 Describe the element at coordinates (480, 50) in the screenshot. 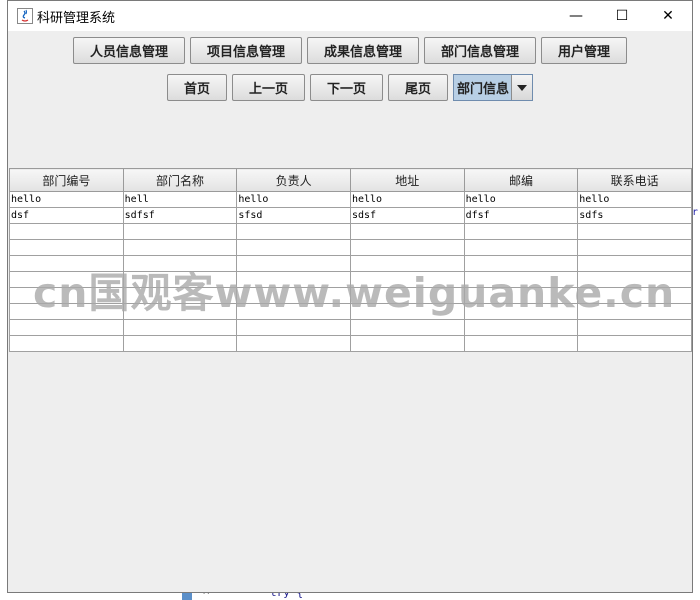

I see `department-management-button: 部门信息管理` at that location.